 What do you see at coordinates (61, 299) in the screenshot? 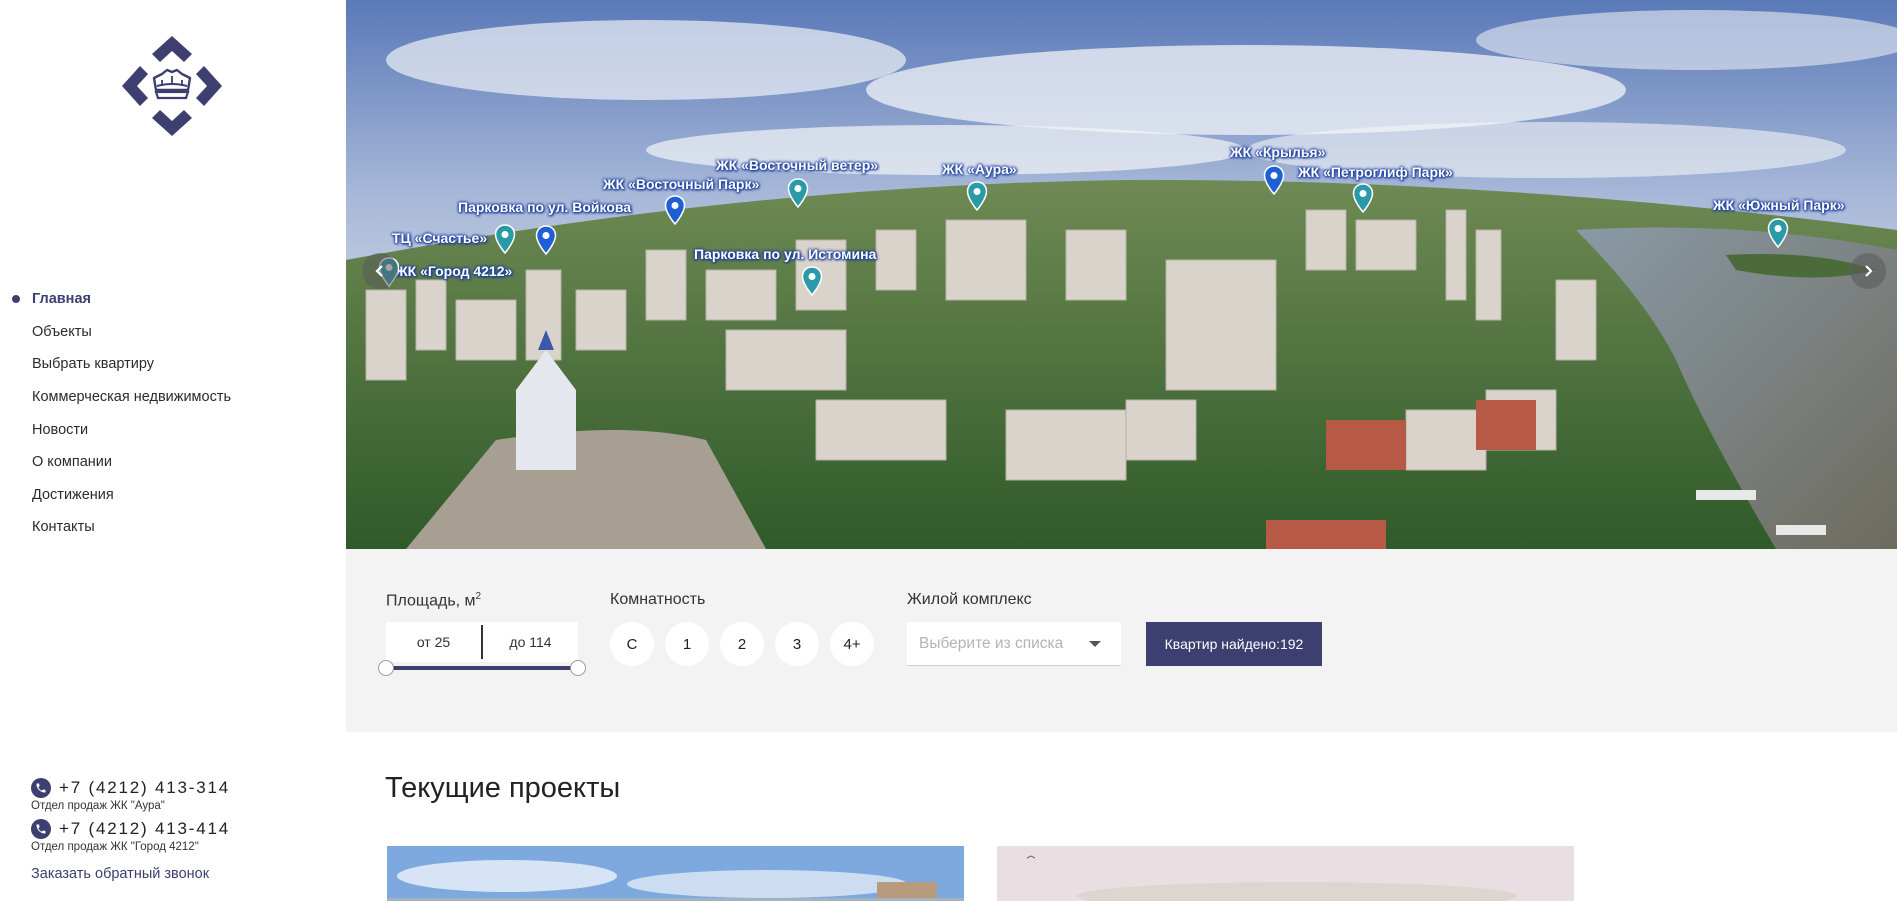
I see `nav-item-label: Главная` at bounding box center [61, 299].